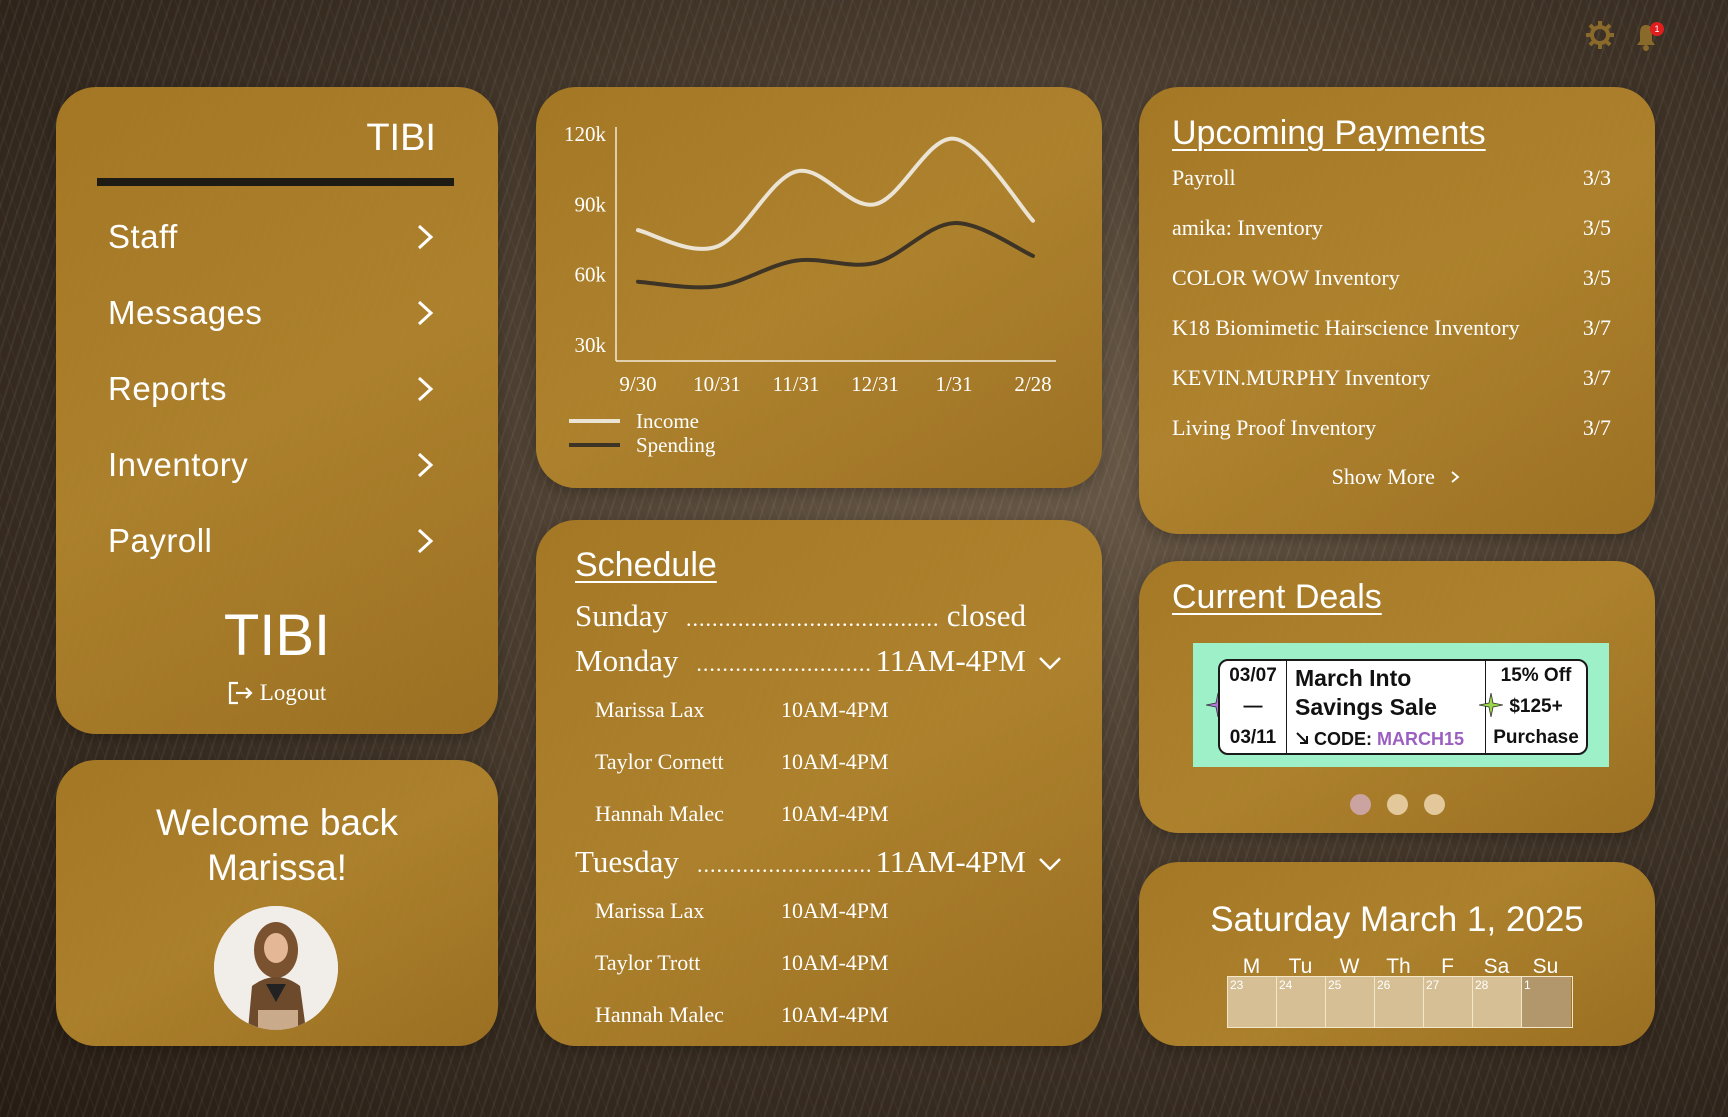 This screenshot has width=1728, height=1117. Describe the element at coordinates (1350, 1002) in the screenshot. I see `calendar-day: 25` at that location.